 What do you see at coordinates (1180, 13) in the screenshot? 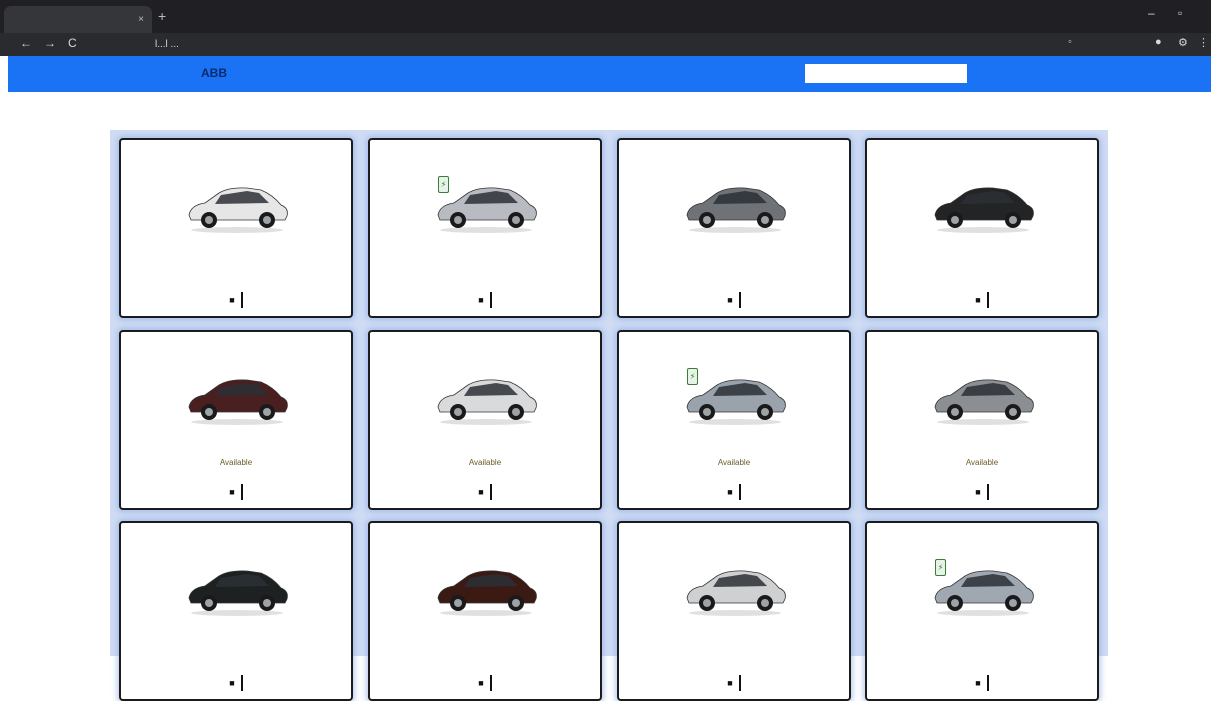
I see `restore-icon: ▫` at bounding box center [1180, 13].